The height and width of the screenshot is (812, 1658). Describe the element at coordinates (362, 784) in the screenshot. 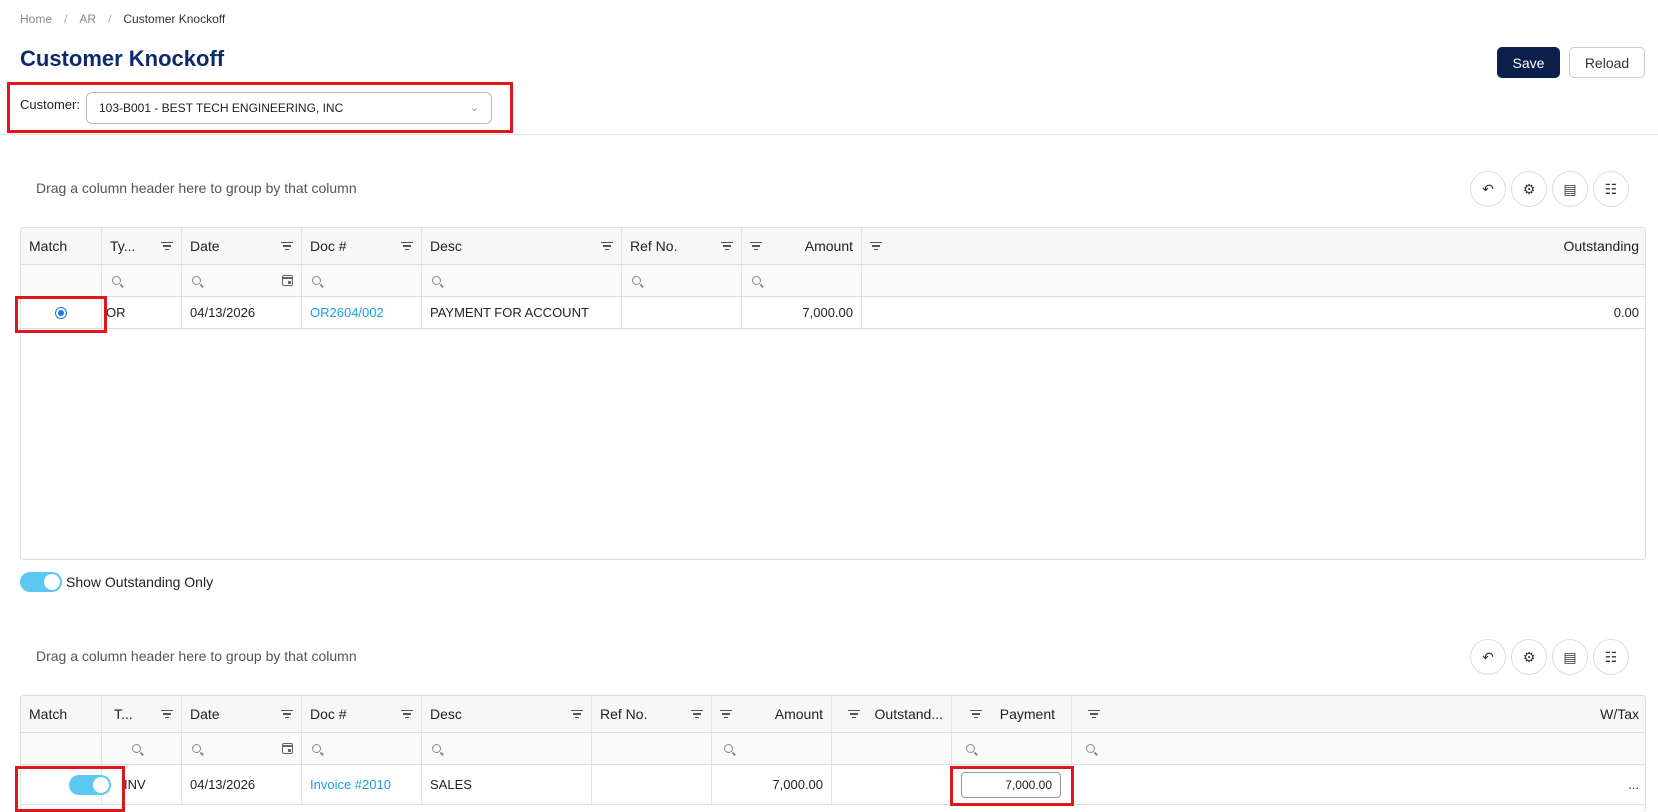

I see `cell-doc-link: Invoice #2010` at that location.